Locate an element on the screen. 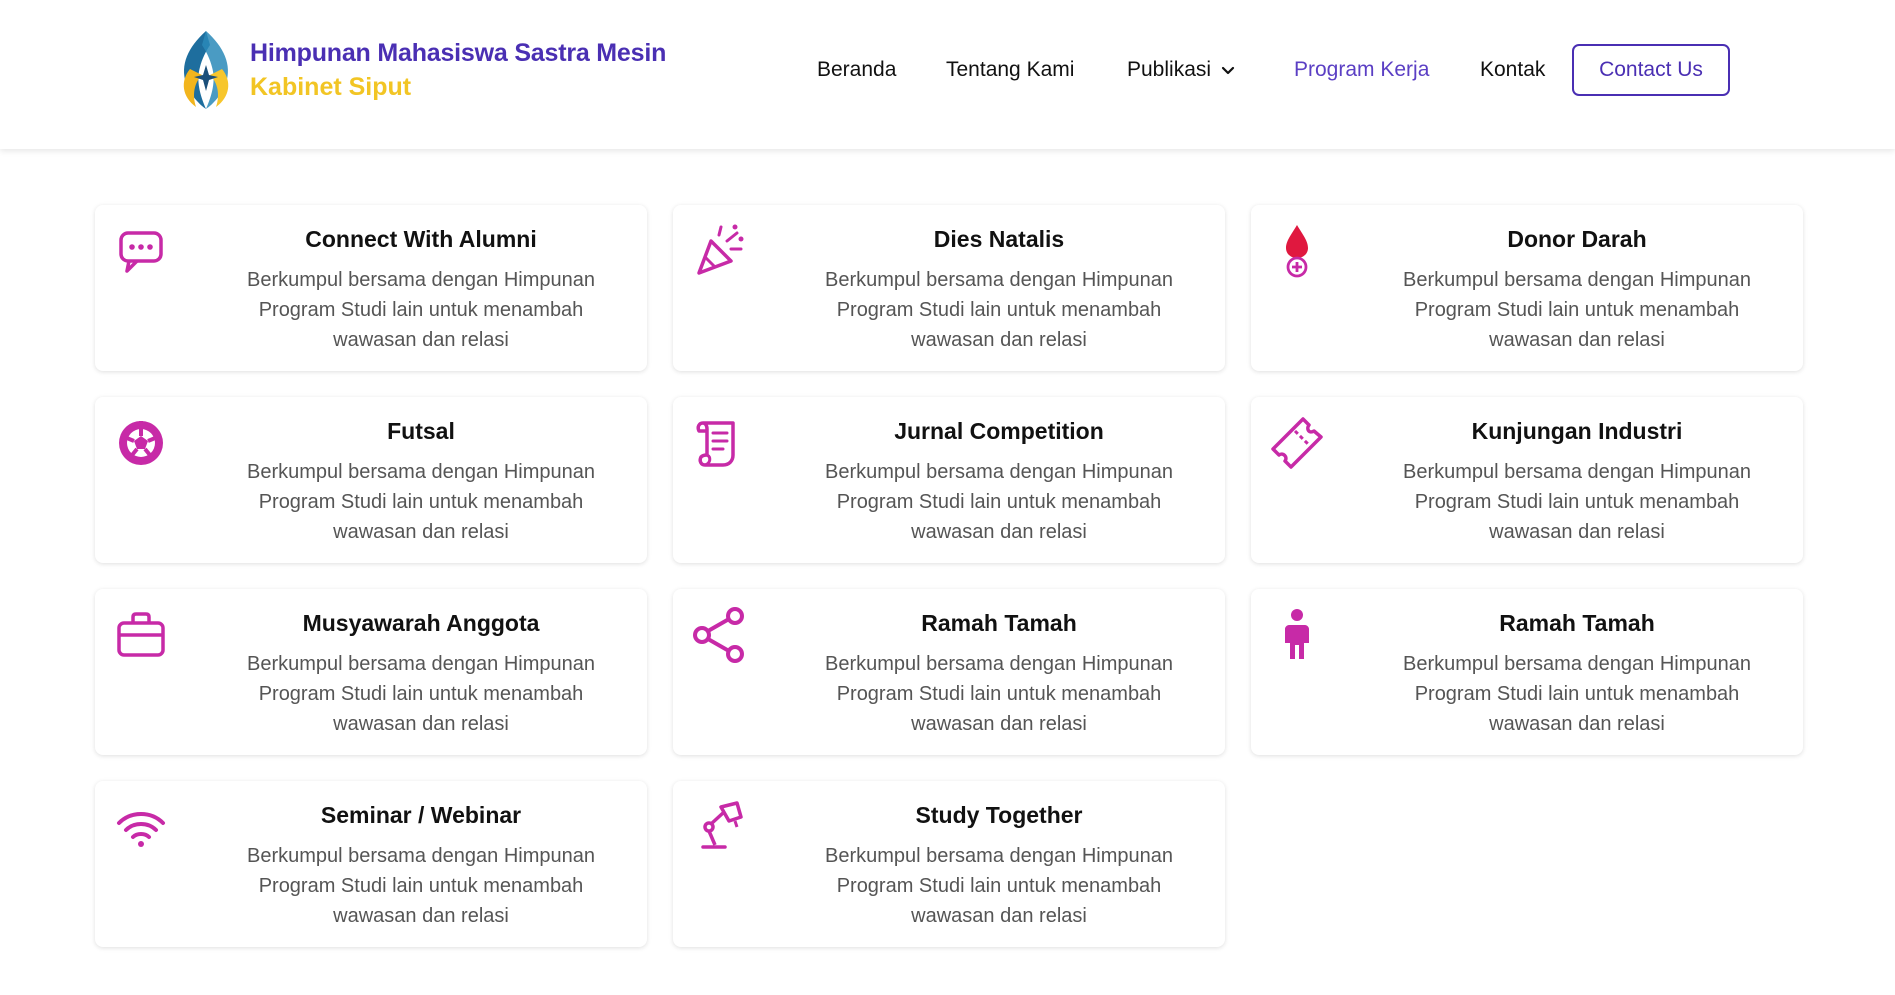 The image size is (1895, 995). program-title: Study Together is located at coordinates (999, 815).